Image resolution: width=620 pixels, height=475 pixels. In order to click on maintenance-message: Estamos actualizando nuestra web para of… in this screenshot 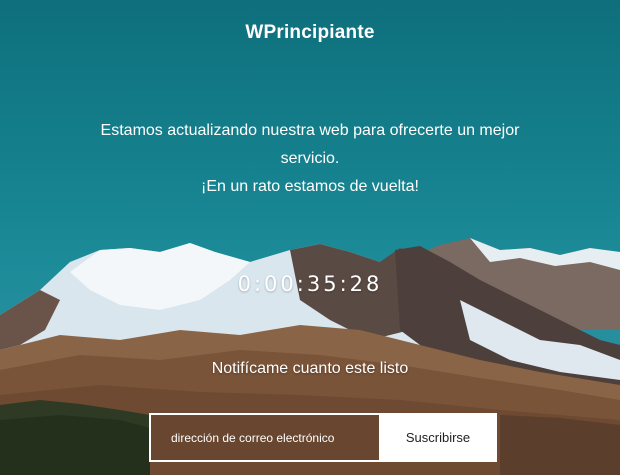, I will do `click(310, 159)`.